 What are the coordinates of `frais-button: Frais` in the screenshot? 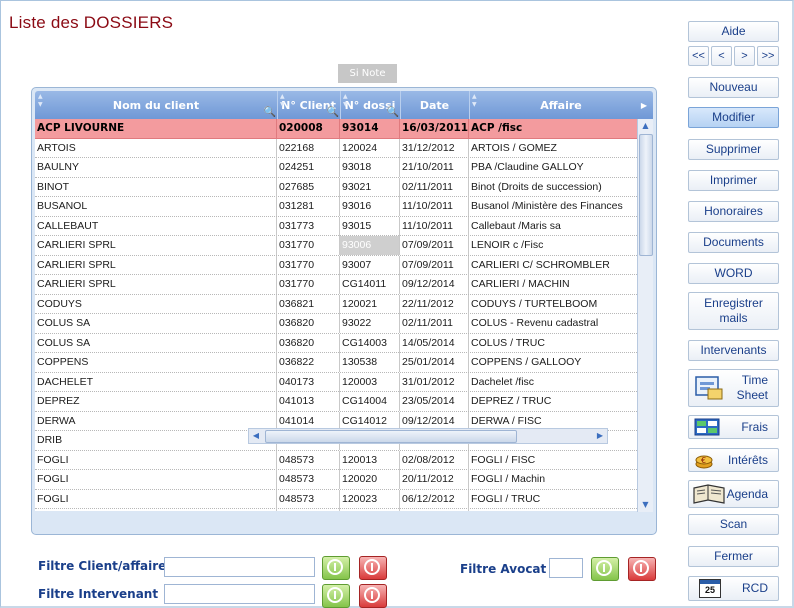 It's located at (733, 427).